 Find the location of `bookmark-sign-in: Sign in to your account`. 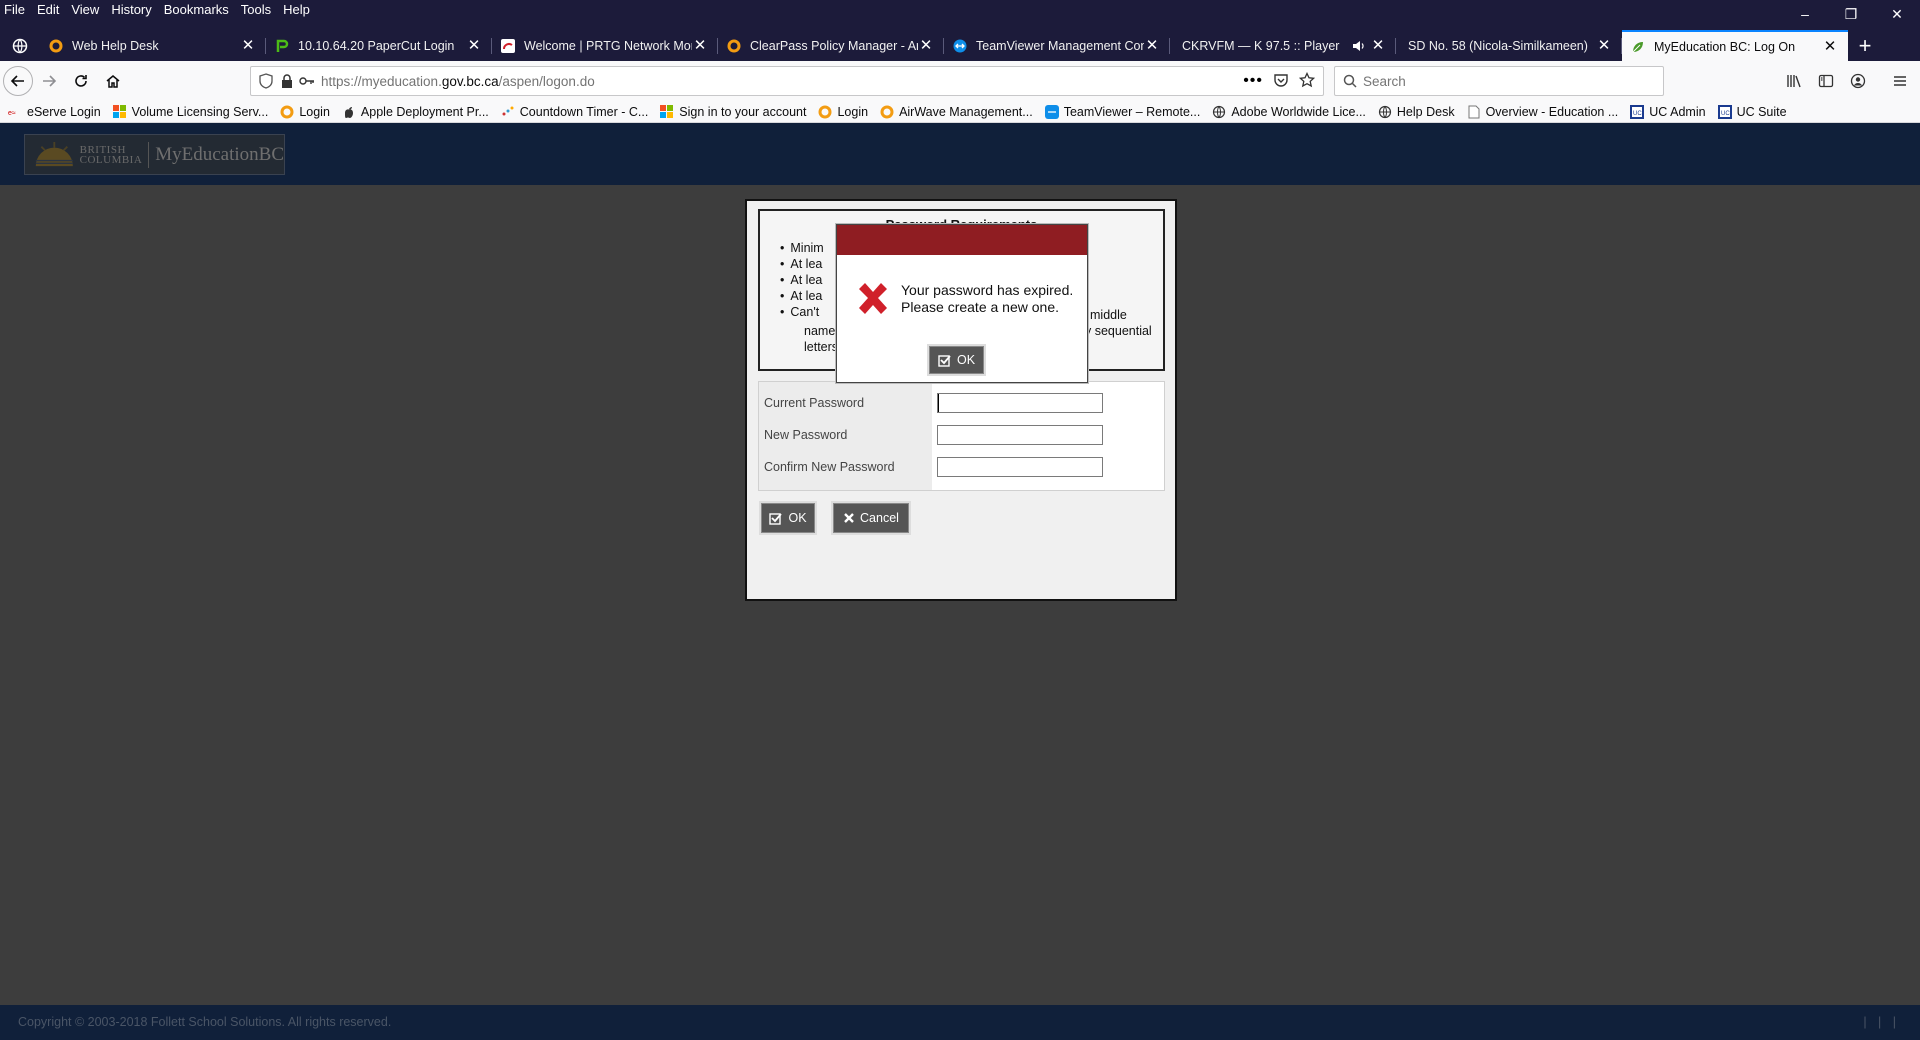

bookmark-sign-in: Sign in to your account is located at coordinates (733, 111).